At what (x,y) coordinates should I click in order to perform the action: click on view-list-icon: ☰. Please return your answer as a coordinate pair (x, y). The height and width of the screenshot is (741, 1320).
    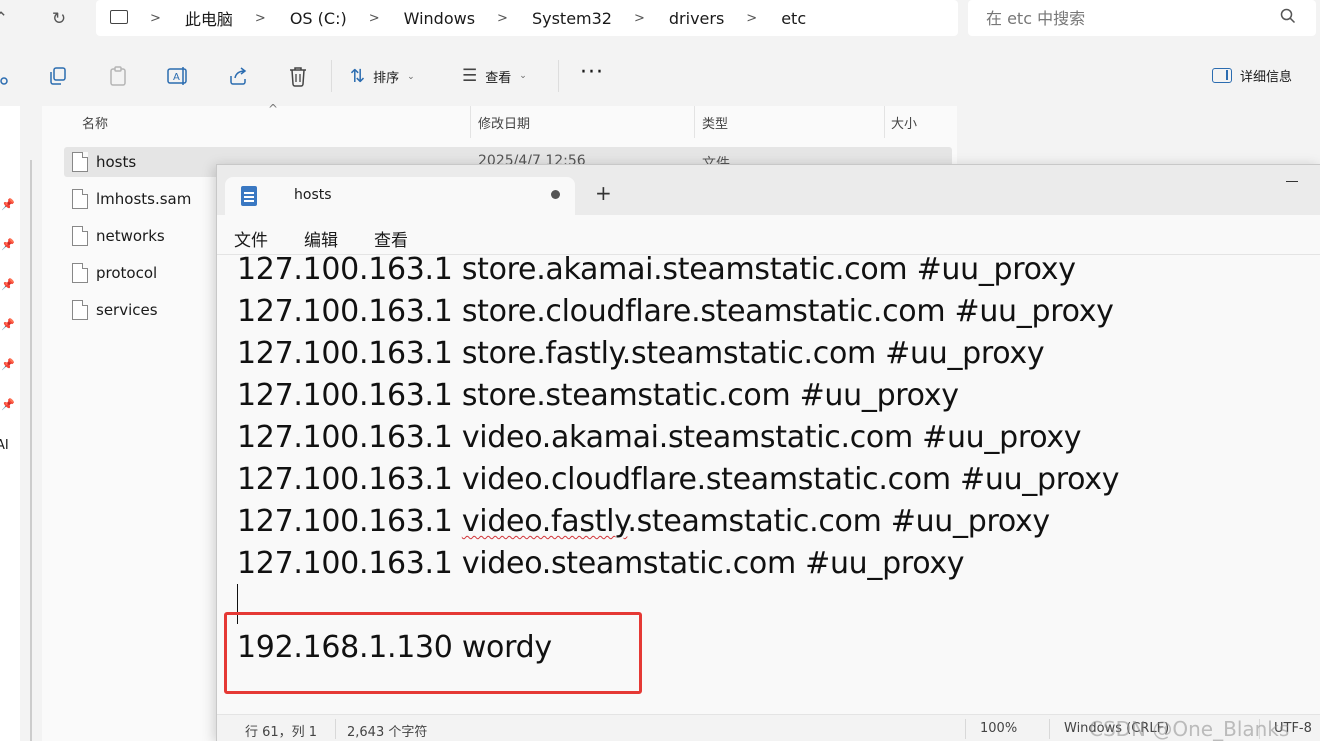
    Looking at the image, I should click on (470, 76).